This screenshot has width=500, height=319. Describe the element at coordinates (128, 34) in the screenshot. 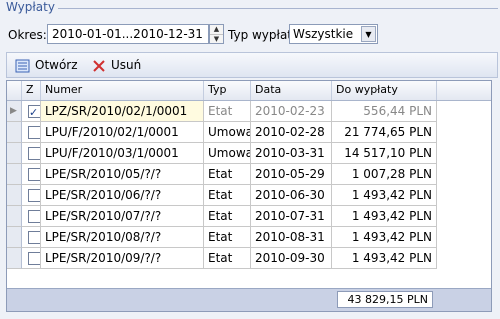

I see `period-input: 2010-01-01...2010-12-31` at that location.